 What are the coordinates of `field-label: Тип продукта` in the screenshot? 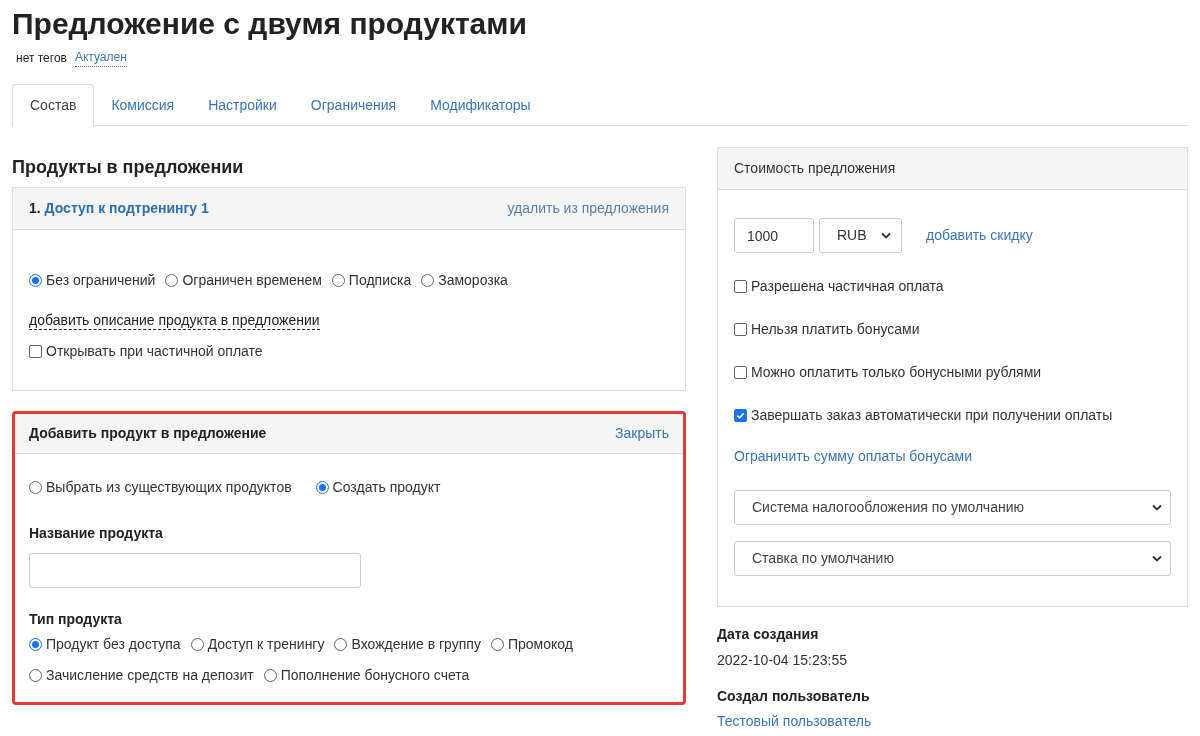 It's located at (76, 619).